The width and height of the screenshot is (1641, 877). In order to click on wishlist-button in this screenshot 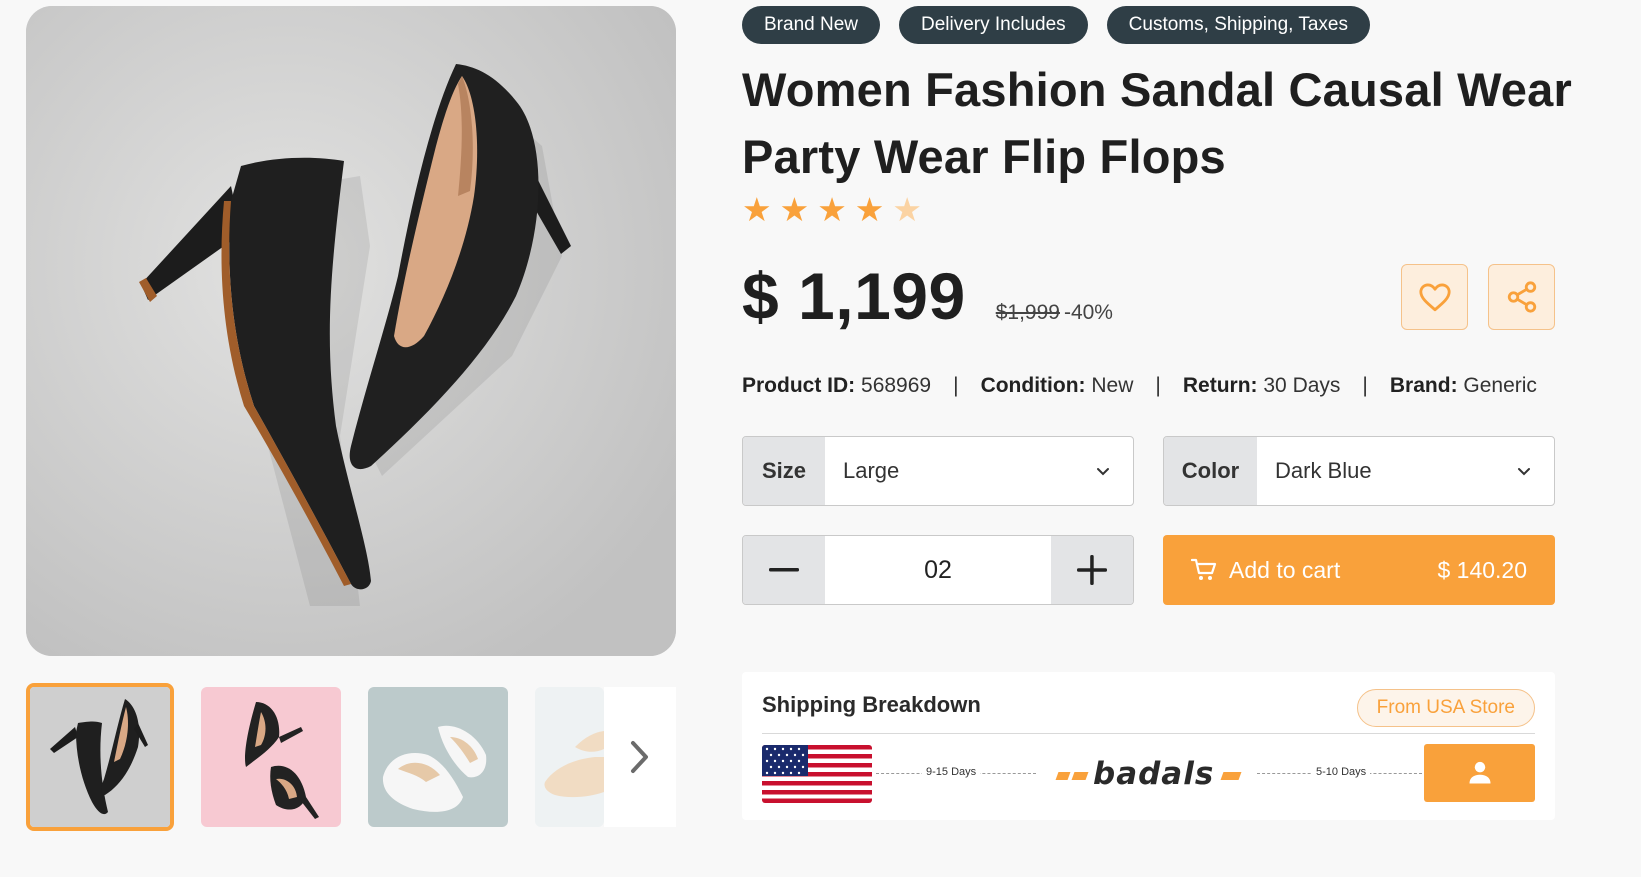, I will do `click(1434, 297)`.